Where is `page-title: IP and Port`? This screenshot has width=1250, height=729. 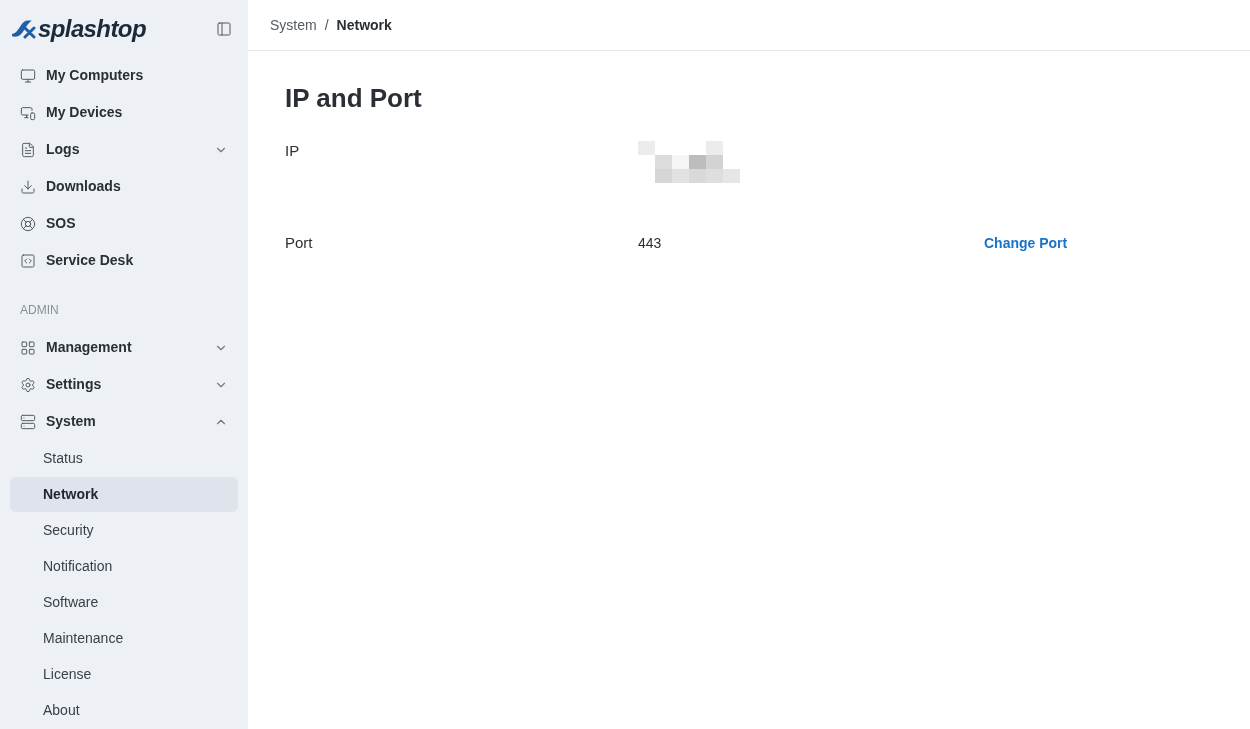 page-title: IP and Port is located at coordinates (354, 98).